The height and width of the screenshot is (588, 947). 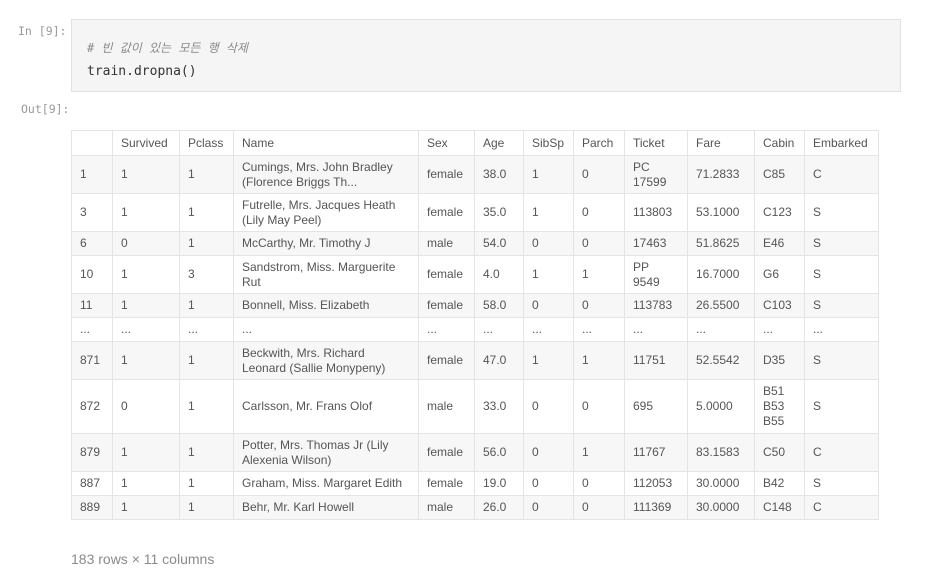 What do you see at coordinates (326, 305) in the screenshot?
I see `cell-name: Bonnell, Miss. Elizabeth` at bounding box center [326, 305].